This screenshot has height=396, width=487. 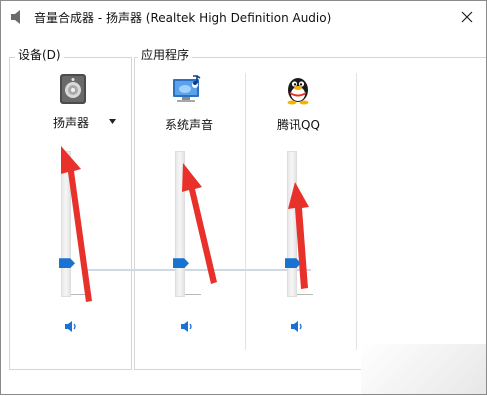 What do you see at coordinates (423, 369) in the screenshot?
I see `resize-grip` at bounding box center [423, 369].